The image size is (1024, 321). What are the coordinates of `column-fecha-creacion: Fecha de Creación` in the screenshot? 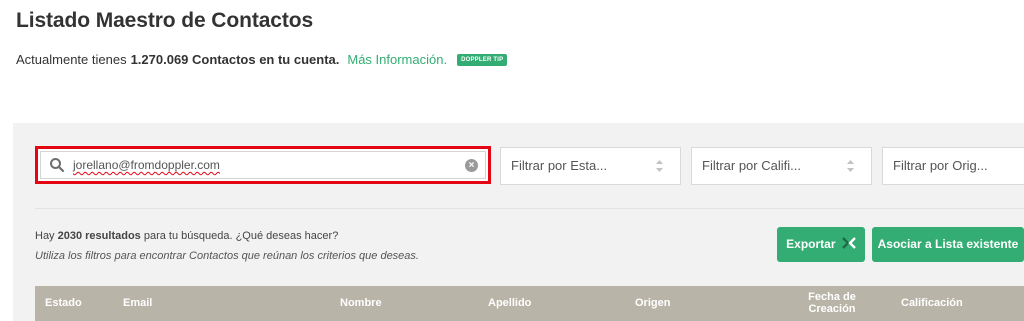 It's located at (832, 306).